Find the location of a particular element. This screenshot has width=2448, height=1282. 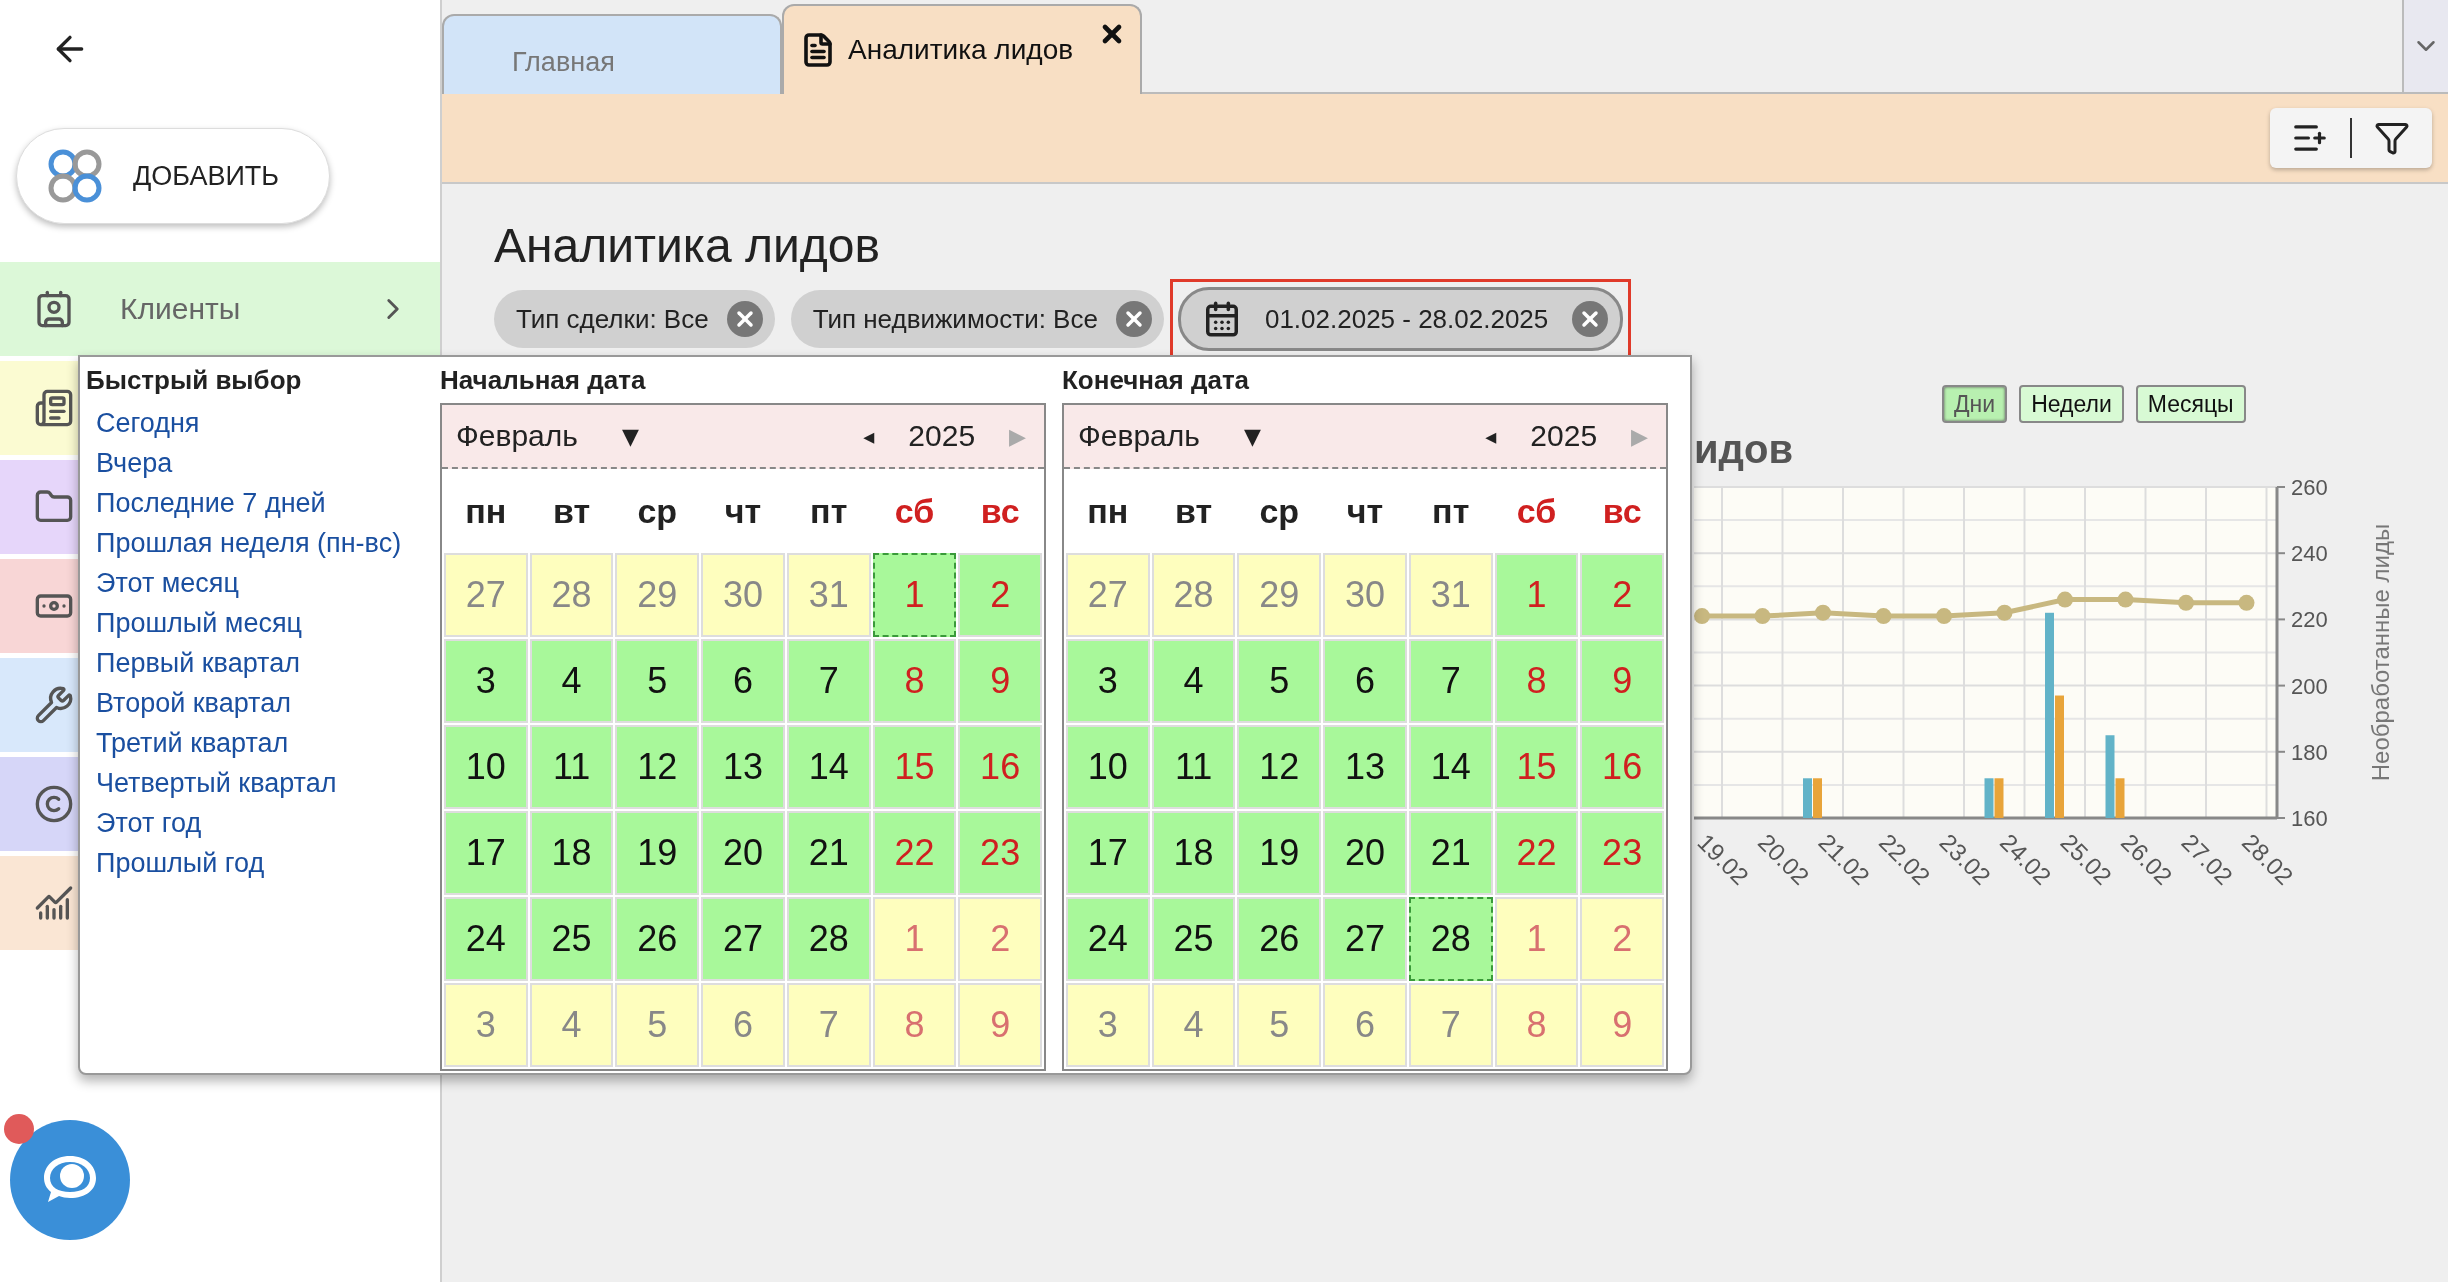

period-button: Месяцы is located at coordinates (2190, 404).